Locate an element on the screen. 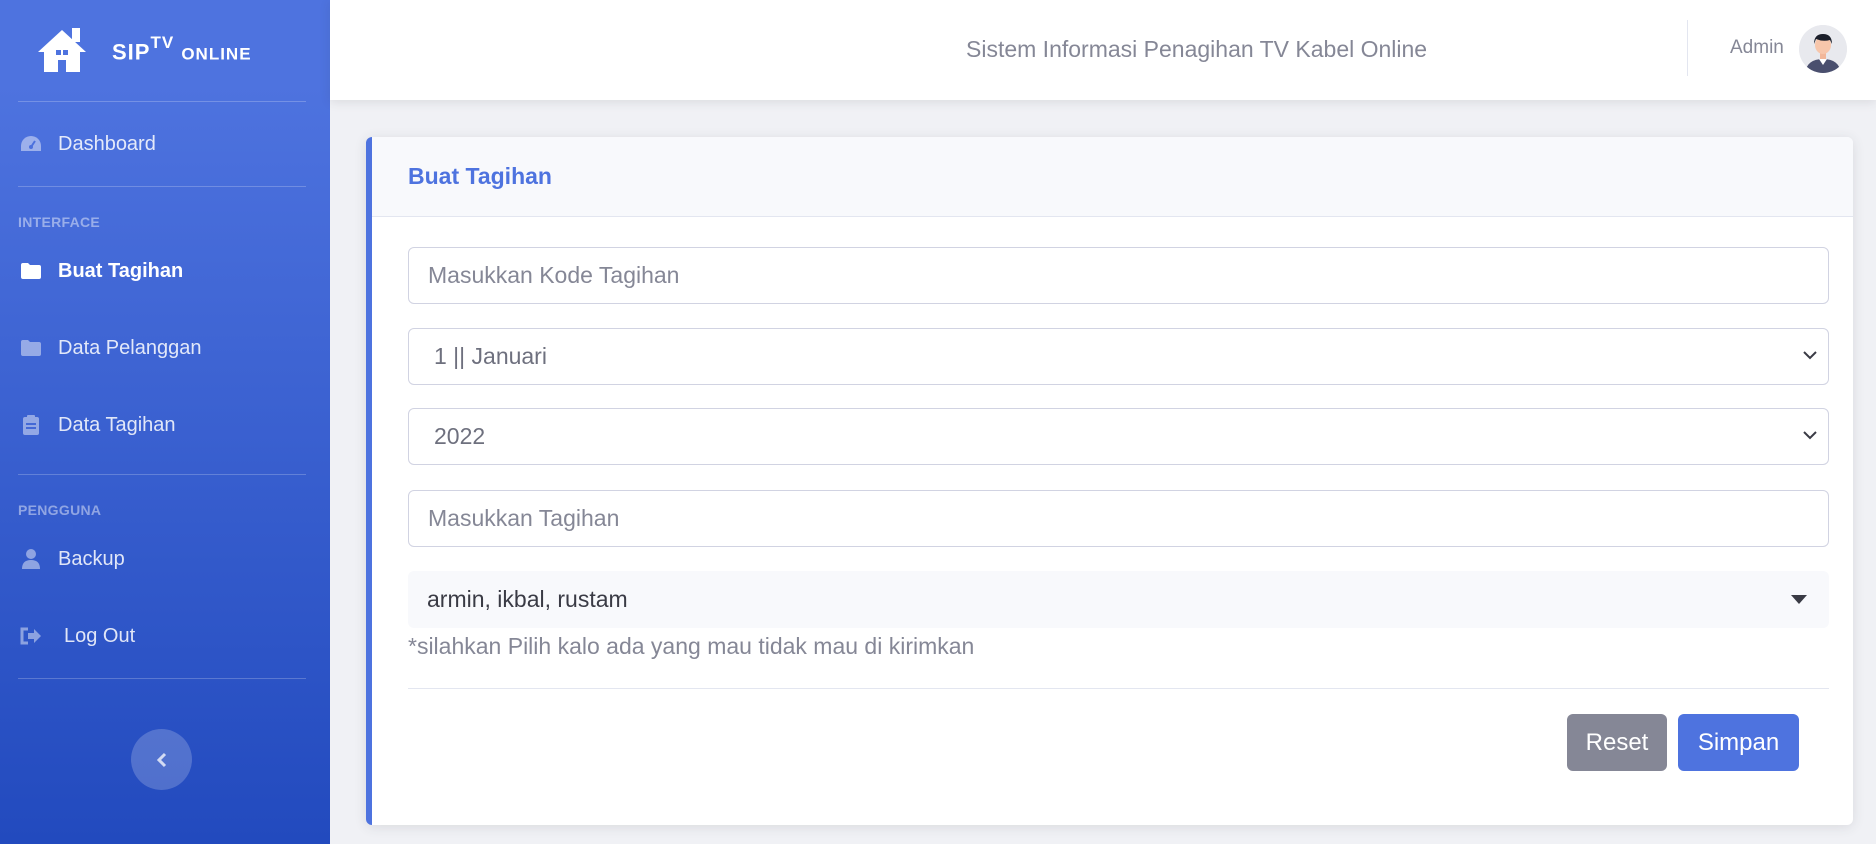 This screenshot has width=1876, height=844. bill-amount-input: Masukkan Tagihan is located at coordinates (1118, 518).